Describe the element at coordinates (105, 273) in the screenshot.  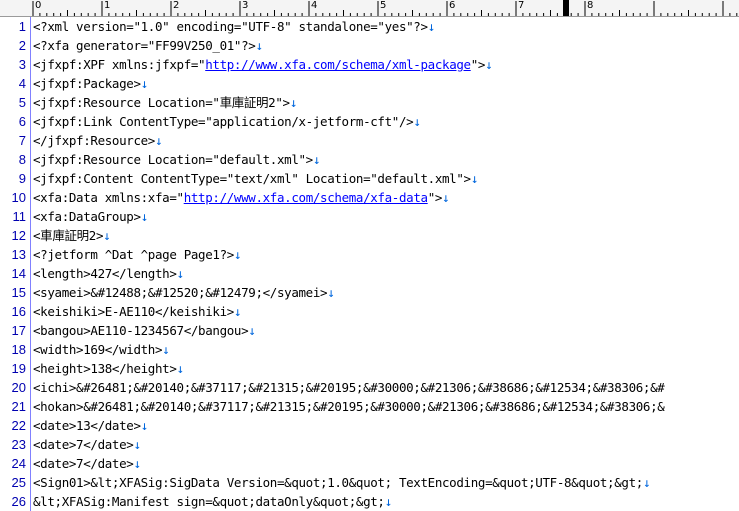
I see `code-text: <length>427</length>` at that location.